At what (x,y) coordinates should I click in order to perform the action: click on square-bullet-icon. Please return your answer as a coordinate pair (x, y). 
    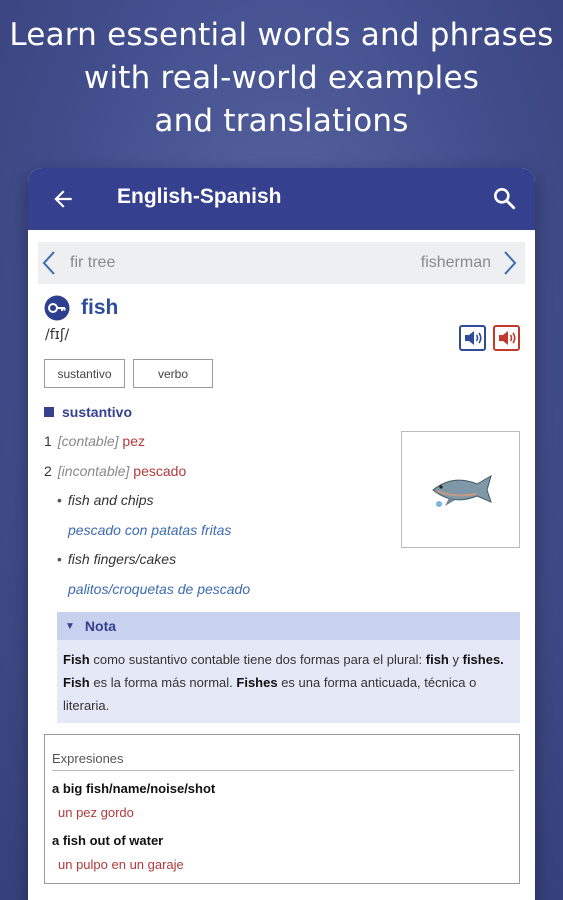
    Looking at the image, I should click on (49, 412).